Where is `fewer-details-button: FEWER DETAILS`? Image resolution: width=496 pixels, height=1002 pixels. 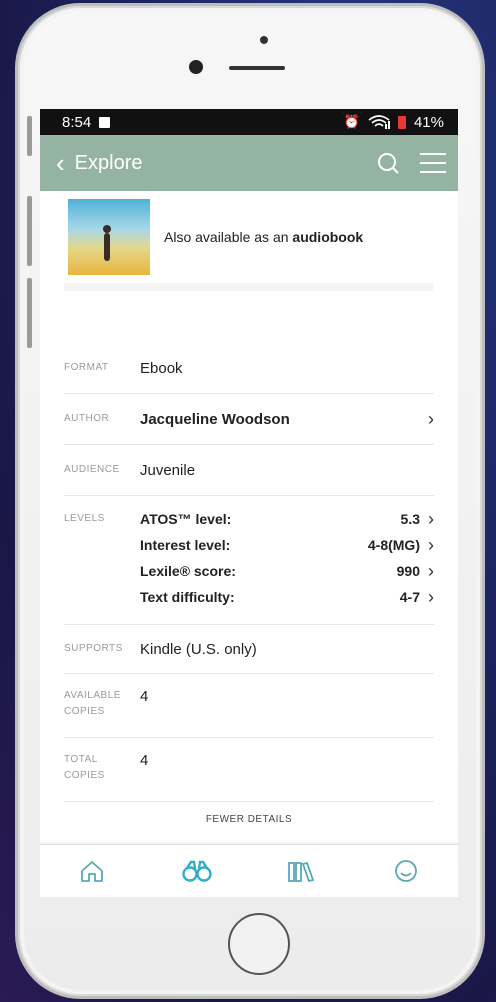
fewer-details-button: FEWER DETAILS is located at coordinates (249, 822).